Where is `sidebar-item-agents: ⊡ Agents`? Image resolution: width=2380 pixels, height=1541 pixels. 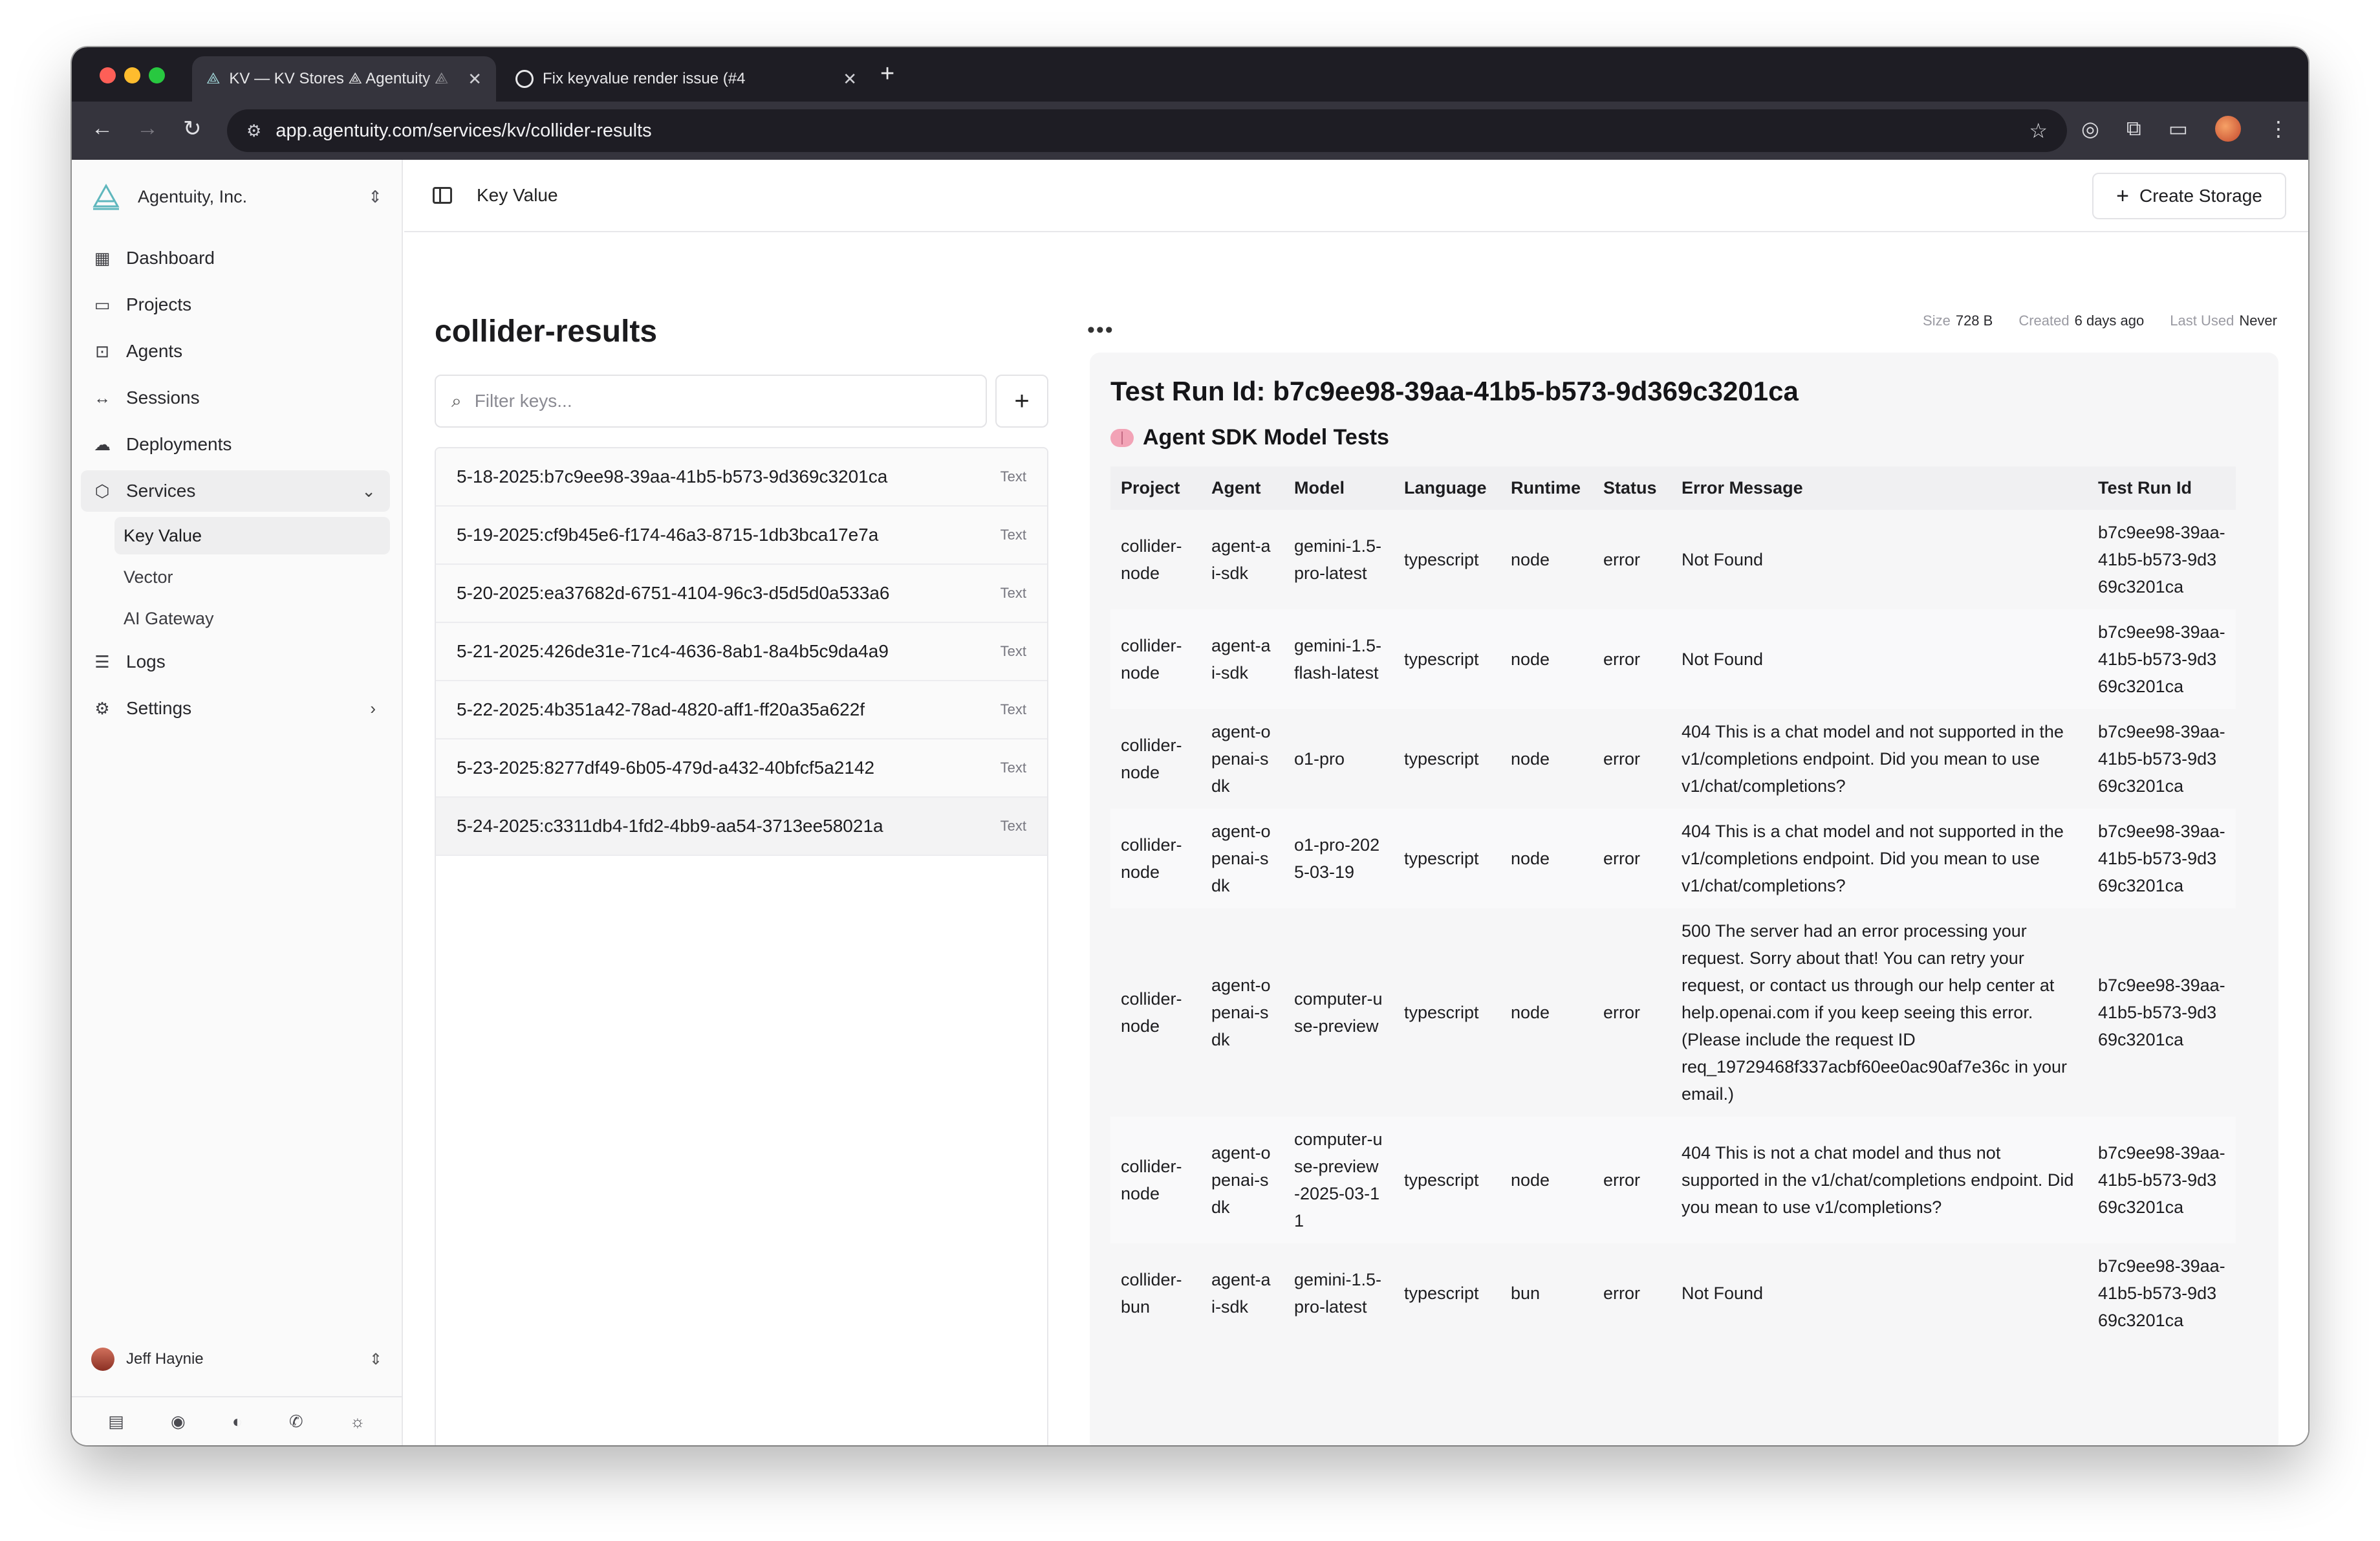 sidebar-item-agents: ⊡ Agents is located at coordinates (235, 351).